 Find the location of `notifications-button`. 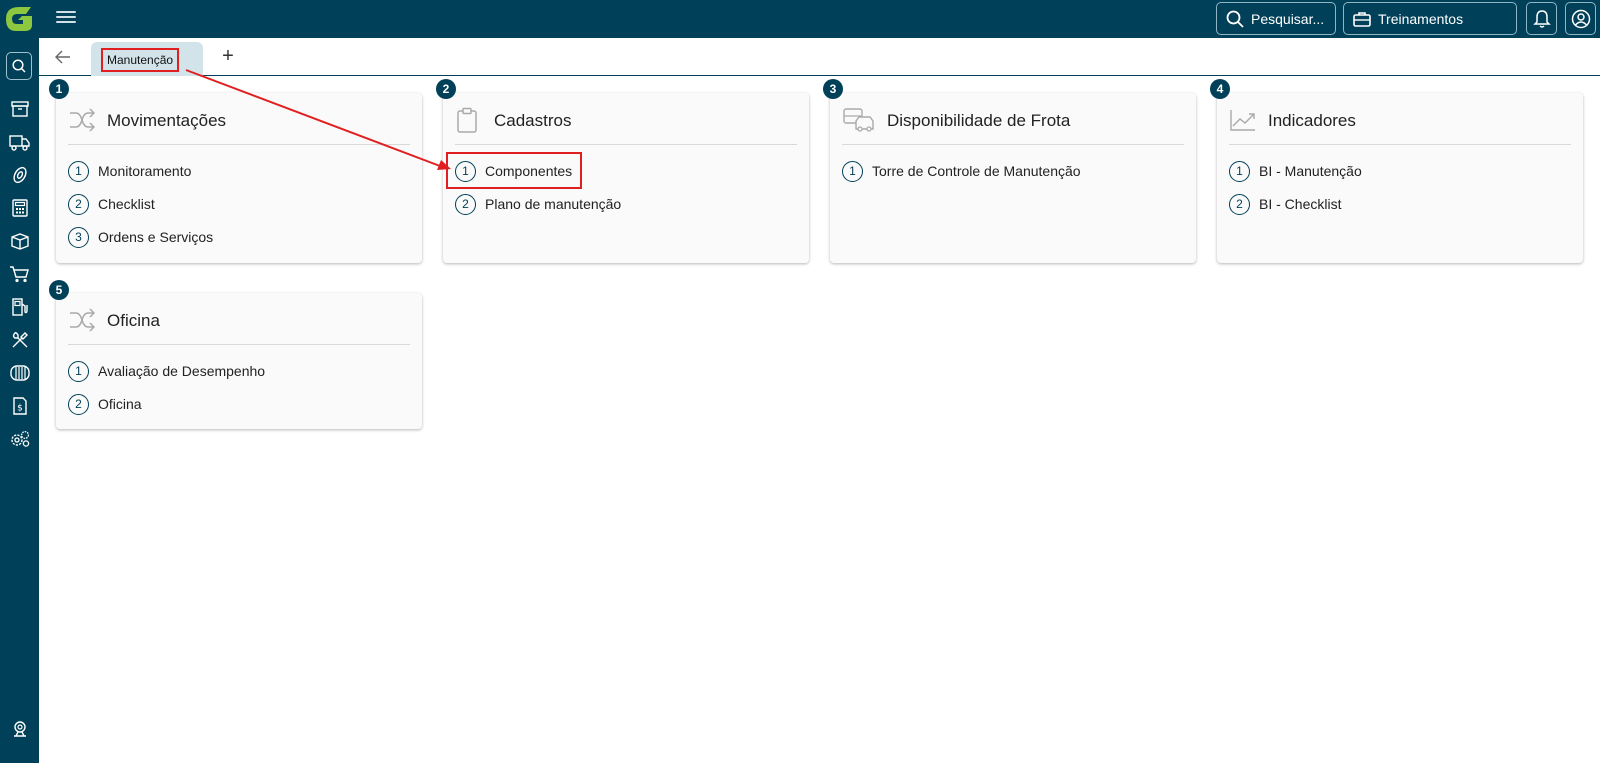

notifications-button is located at coordinates (1541, 18).